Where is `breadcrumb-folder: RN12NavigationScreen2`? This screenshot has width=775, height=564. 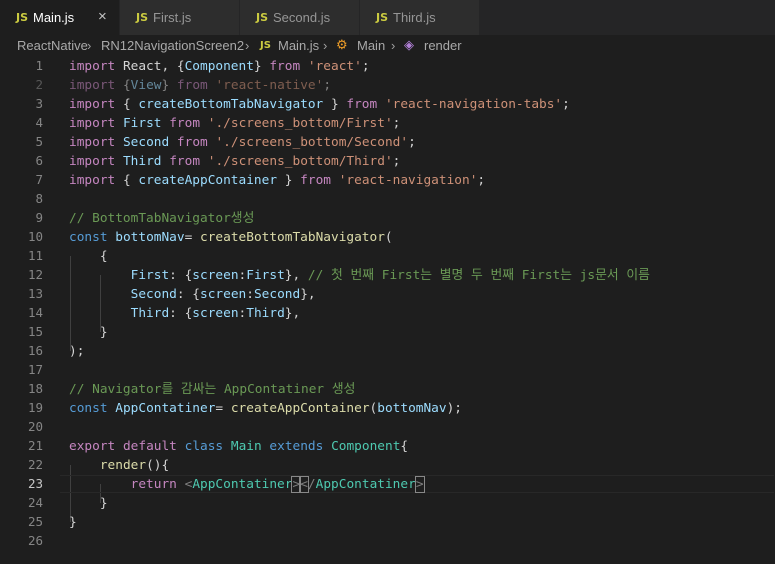 breadcrumb-folder: RN12NavigationScreen2 is located at coordinates (172, 45).